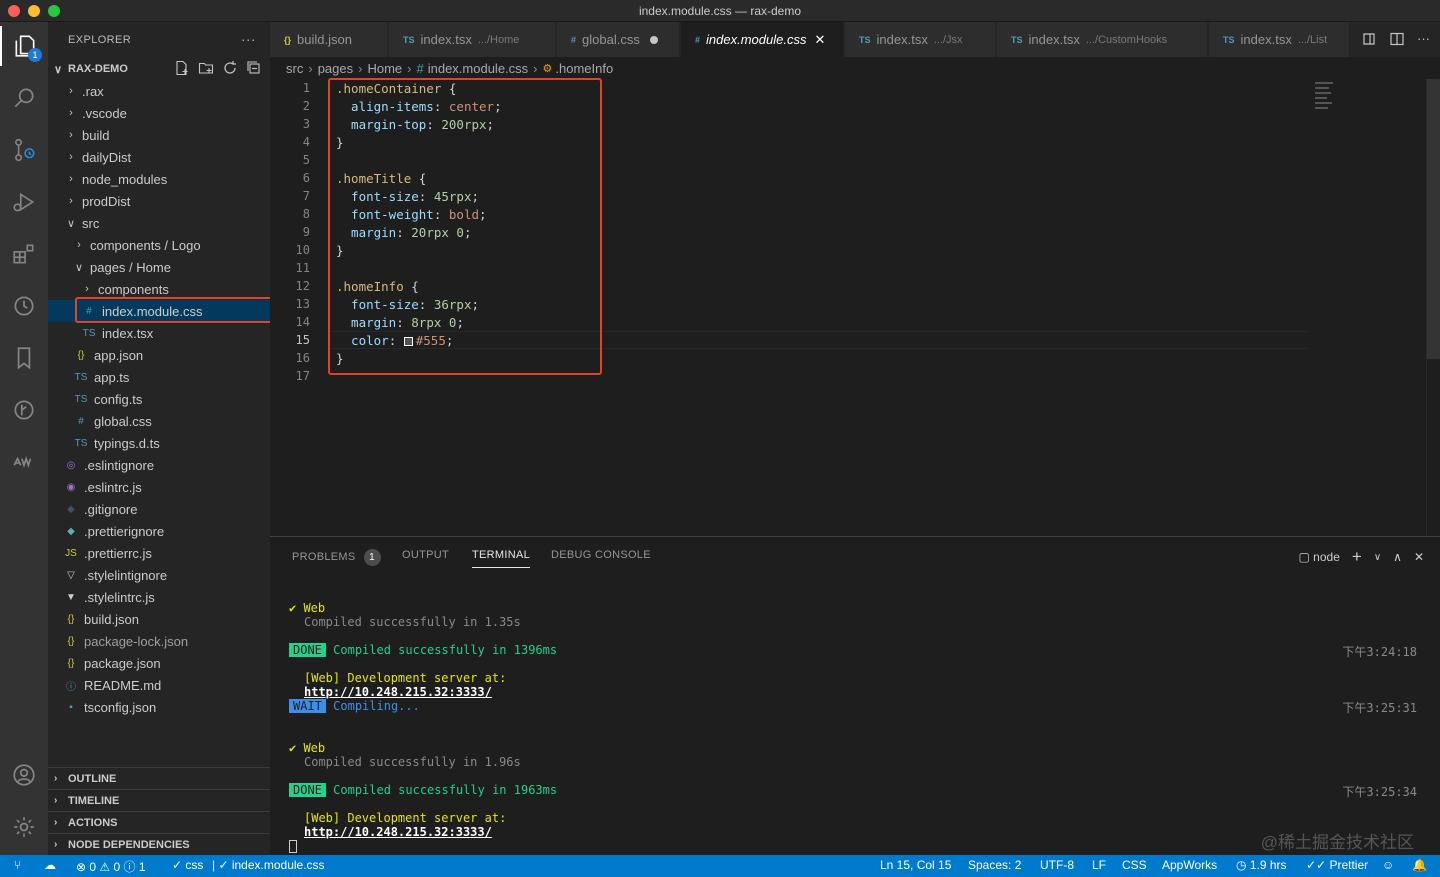  What do you see at coordinates (1419, 865) in the screenshot?
I see `notifications-icon: 🔔` at bounding box center [1419, 865].